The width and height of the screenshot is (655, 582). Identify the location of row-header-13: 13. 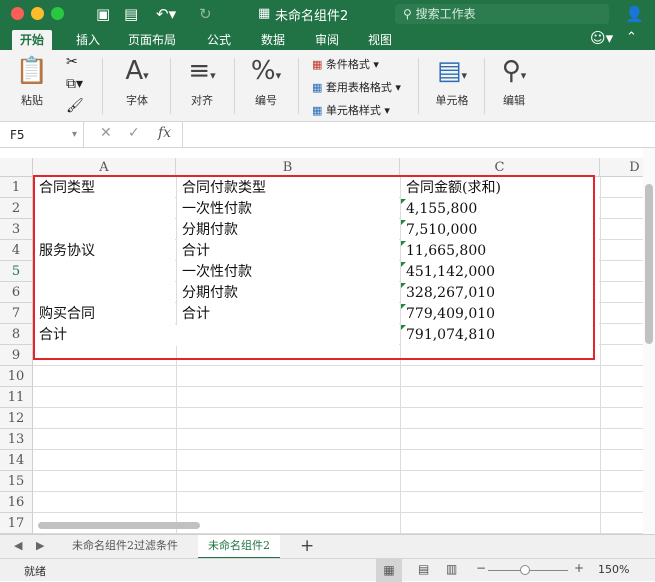
(16, 439).